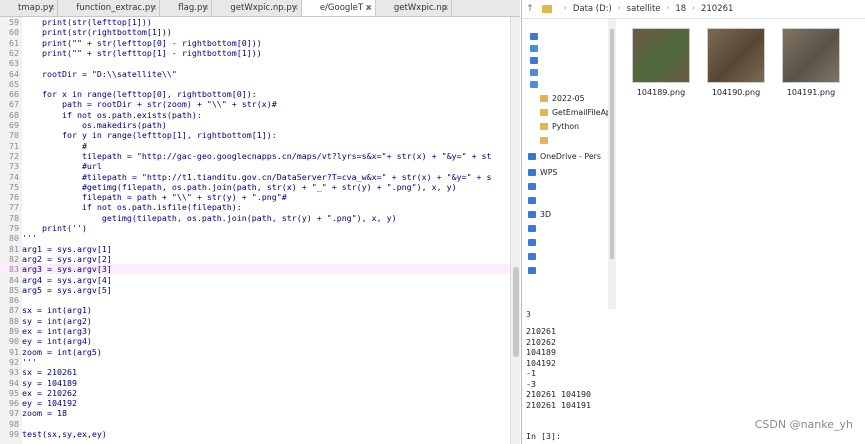 The image size is (865, 444). What do you see at coordinates (29, 8) in the screenshot?
I see `editor-tab: tmap.py ×` at bounding box center [29, 8].